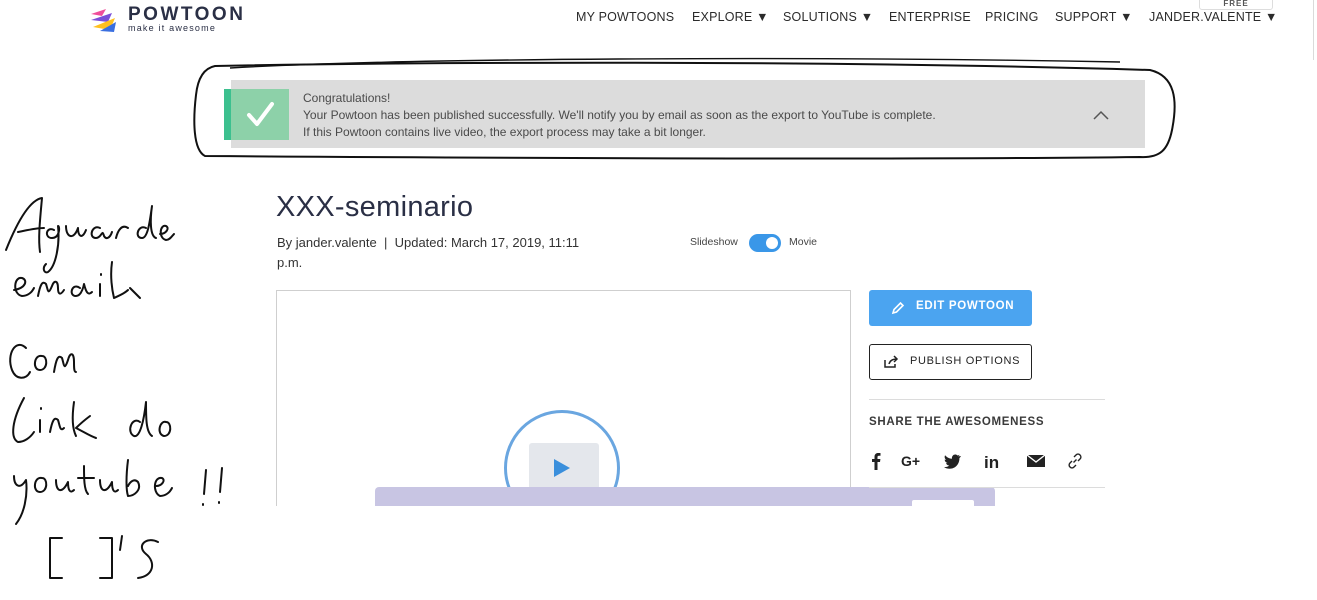 The width and height of the screenshot is (1317, 600). I want to click on nav-solutions: SOLUTIONS ▼, so click(828, 17).